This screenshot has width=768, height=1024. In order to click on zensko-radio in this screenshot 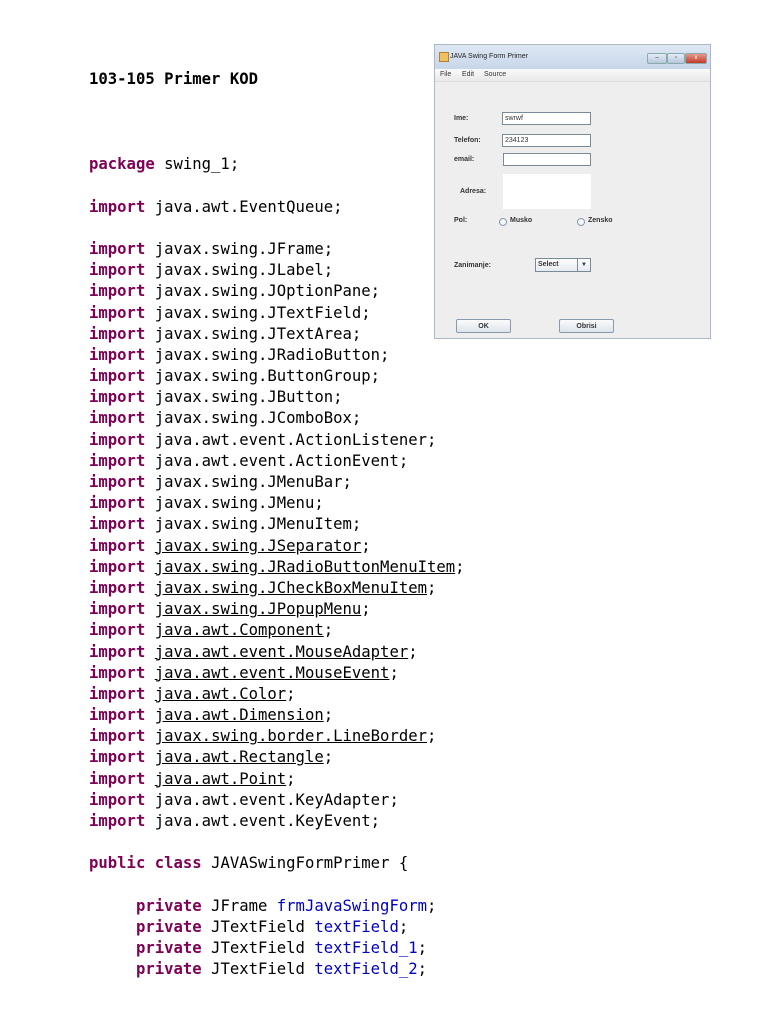, I will do `click(581, 222)`.